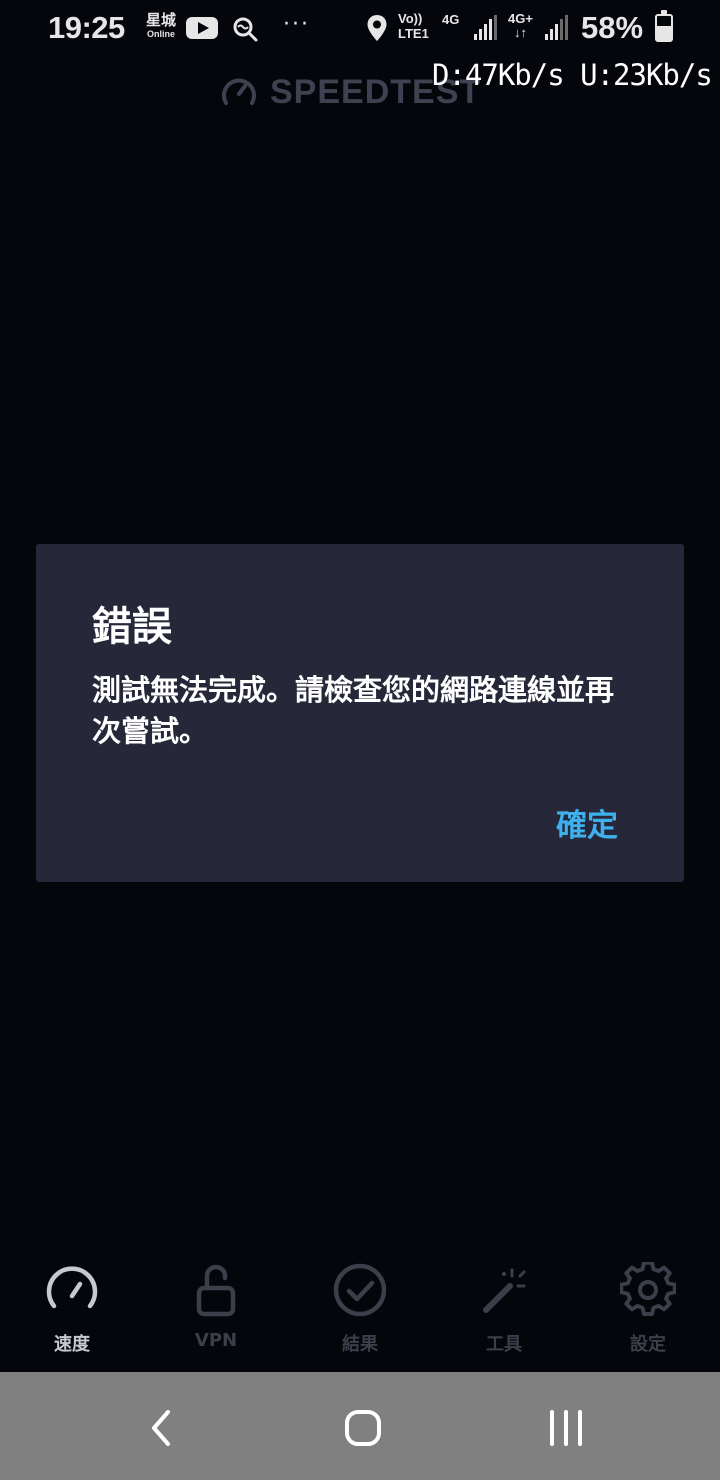  I want to click on location-pin-icon, so click(377, 28).